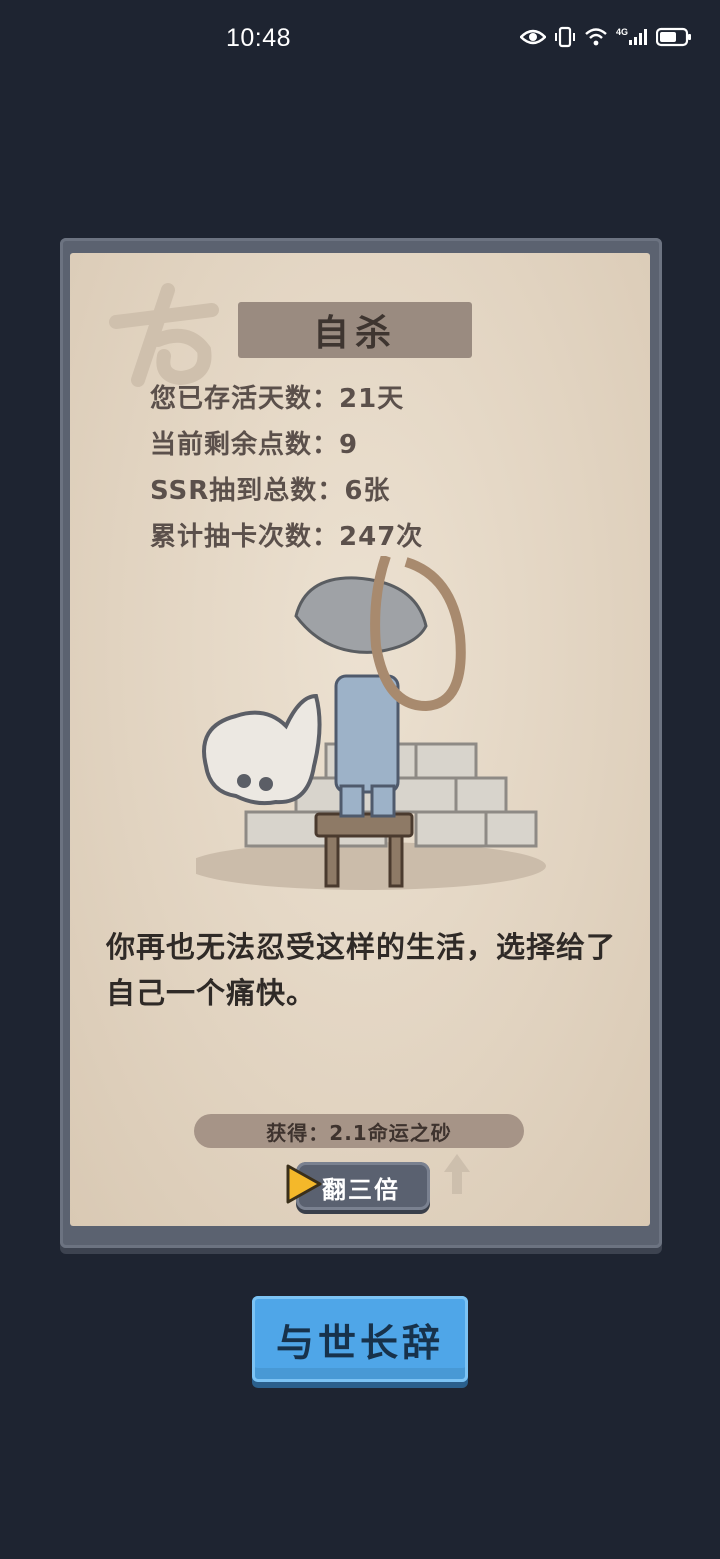 The height and width of the screenshot is (1559, 720). I want to click on status-bar: 10:48 4G, so click(360, 40).